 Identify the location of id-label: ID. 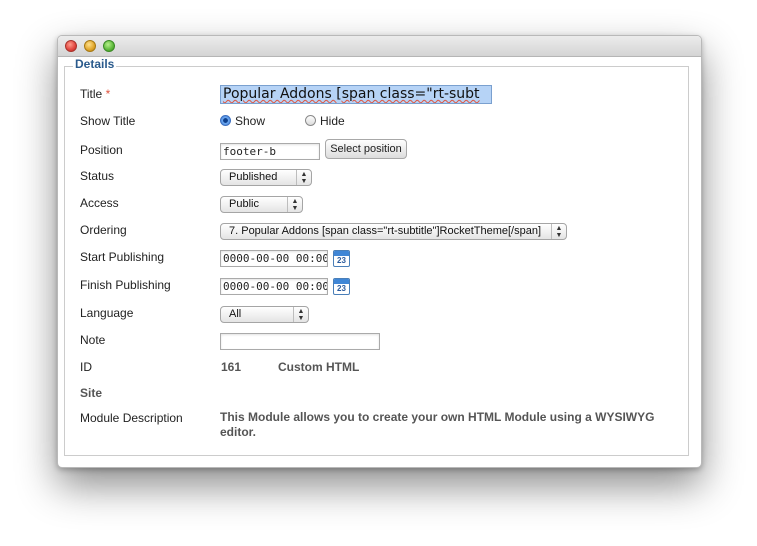
(86, 367).